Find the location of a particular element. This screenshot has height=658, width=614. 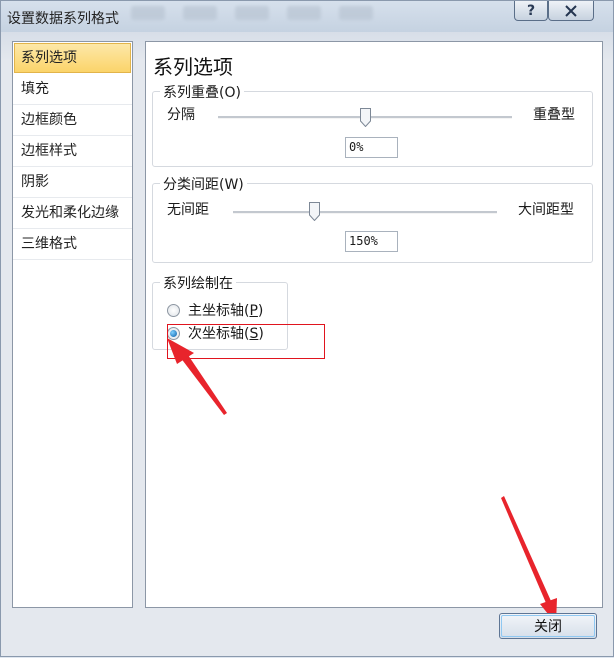

close-button: 关闭 is located at coordinates (548, 626).